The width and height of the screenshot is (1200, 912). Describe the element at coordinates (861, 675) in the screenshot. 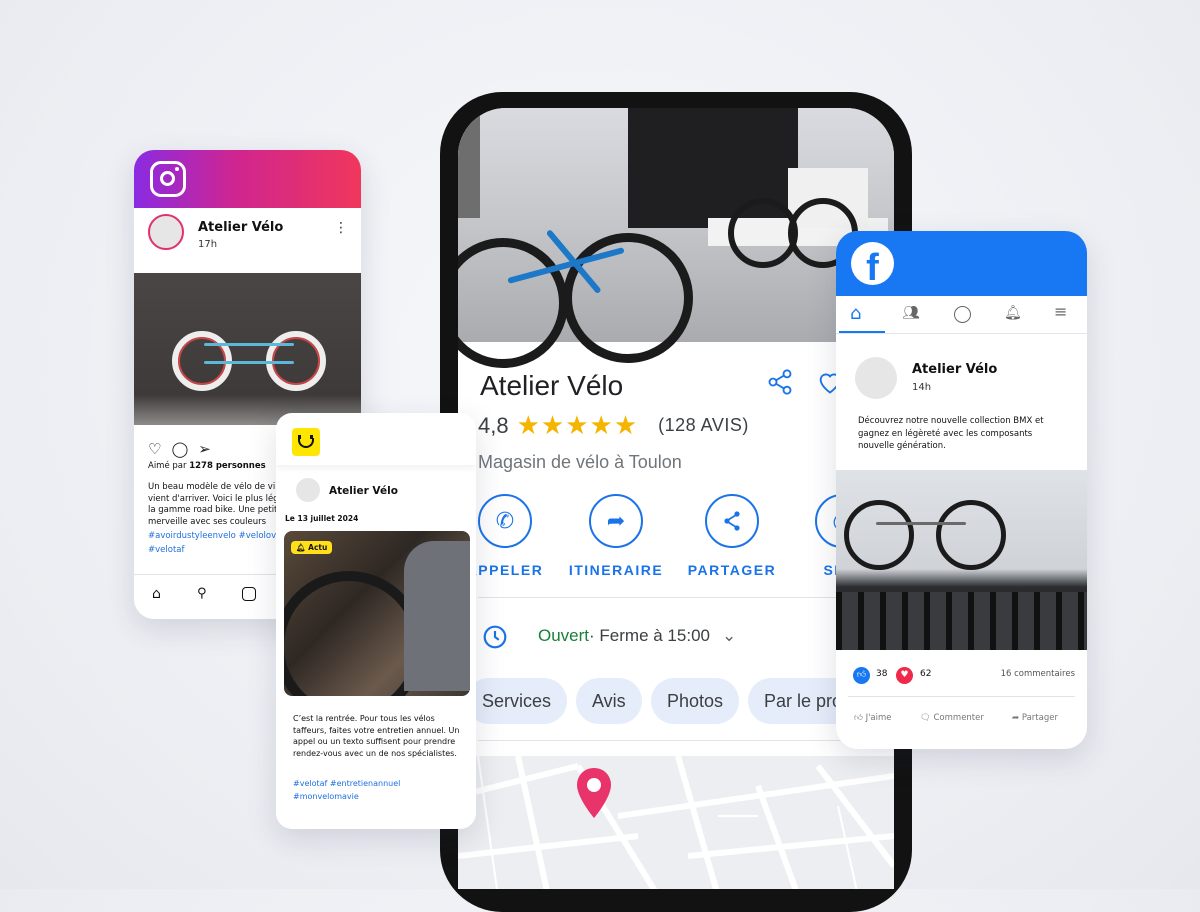

I see `like-reaction-icon: 👍︎` at that location.